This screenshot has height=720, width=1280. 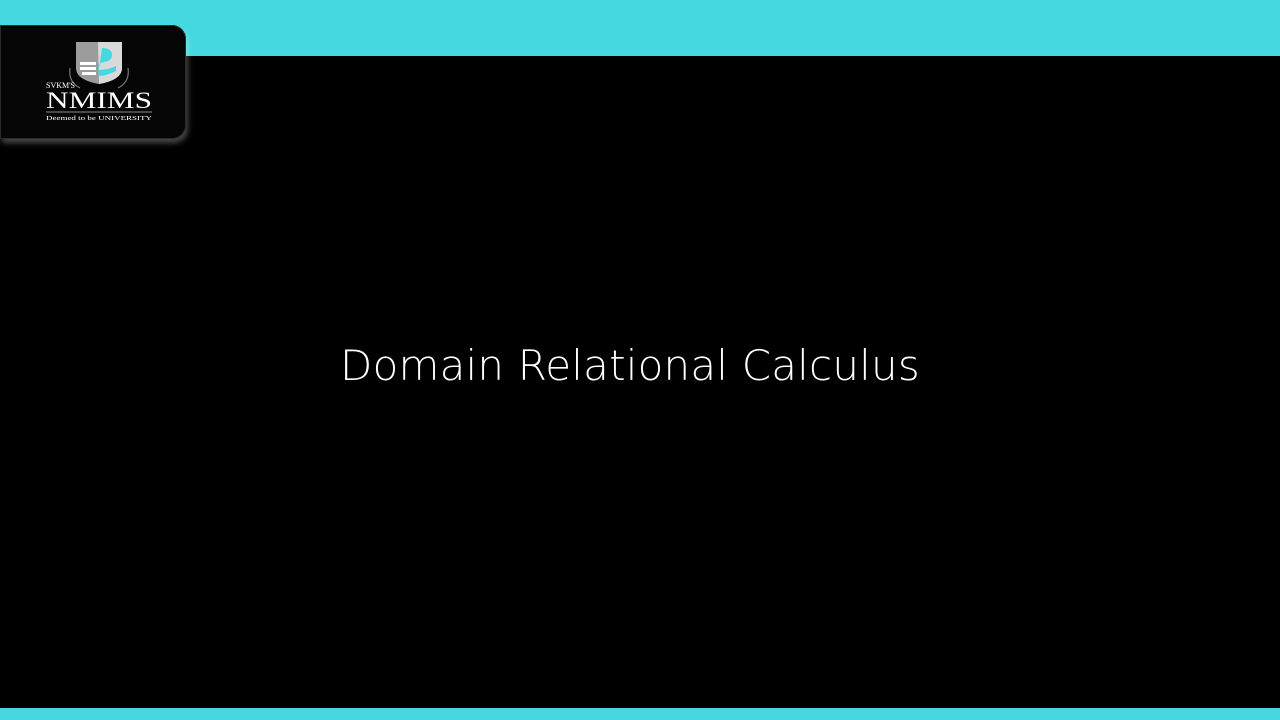 I want to click on top-accent-band, so click(x=640, y=28).